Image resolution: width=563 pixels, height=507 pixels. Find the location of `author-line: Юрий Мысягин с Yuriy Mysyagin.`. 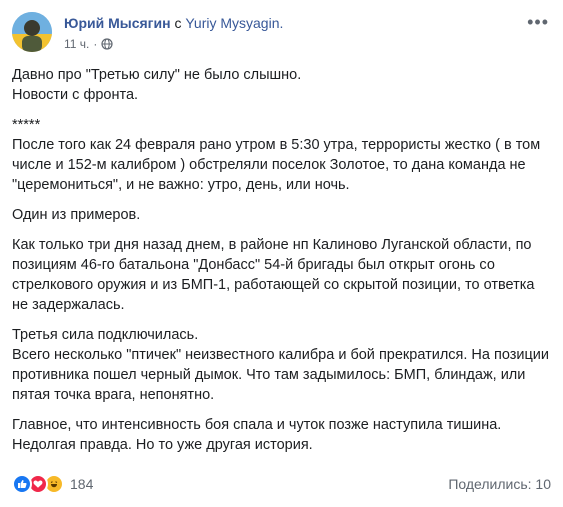

author-line: Юрий Мысягин с Yuriy Mysyagin. is located at coordinates (173, 23).